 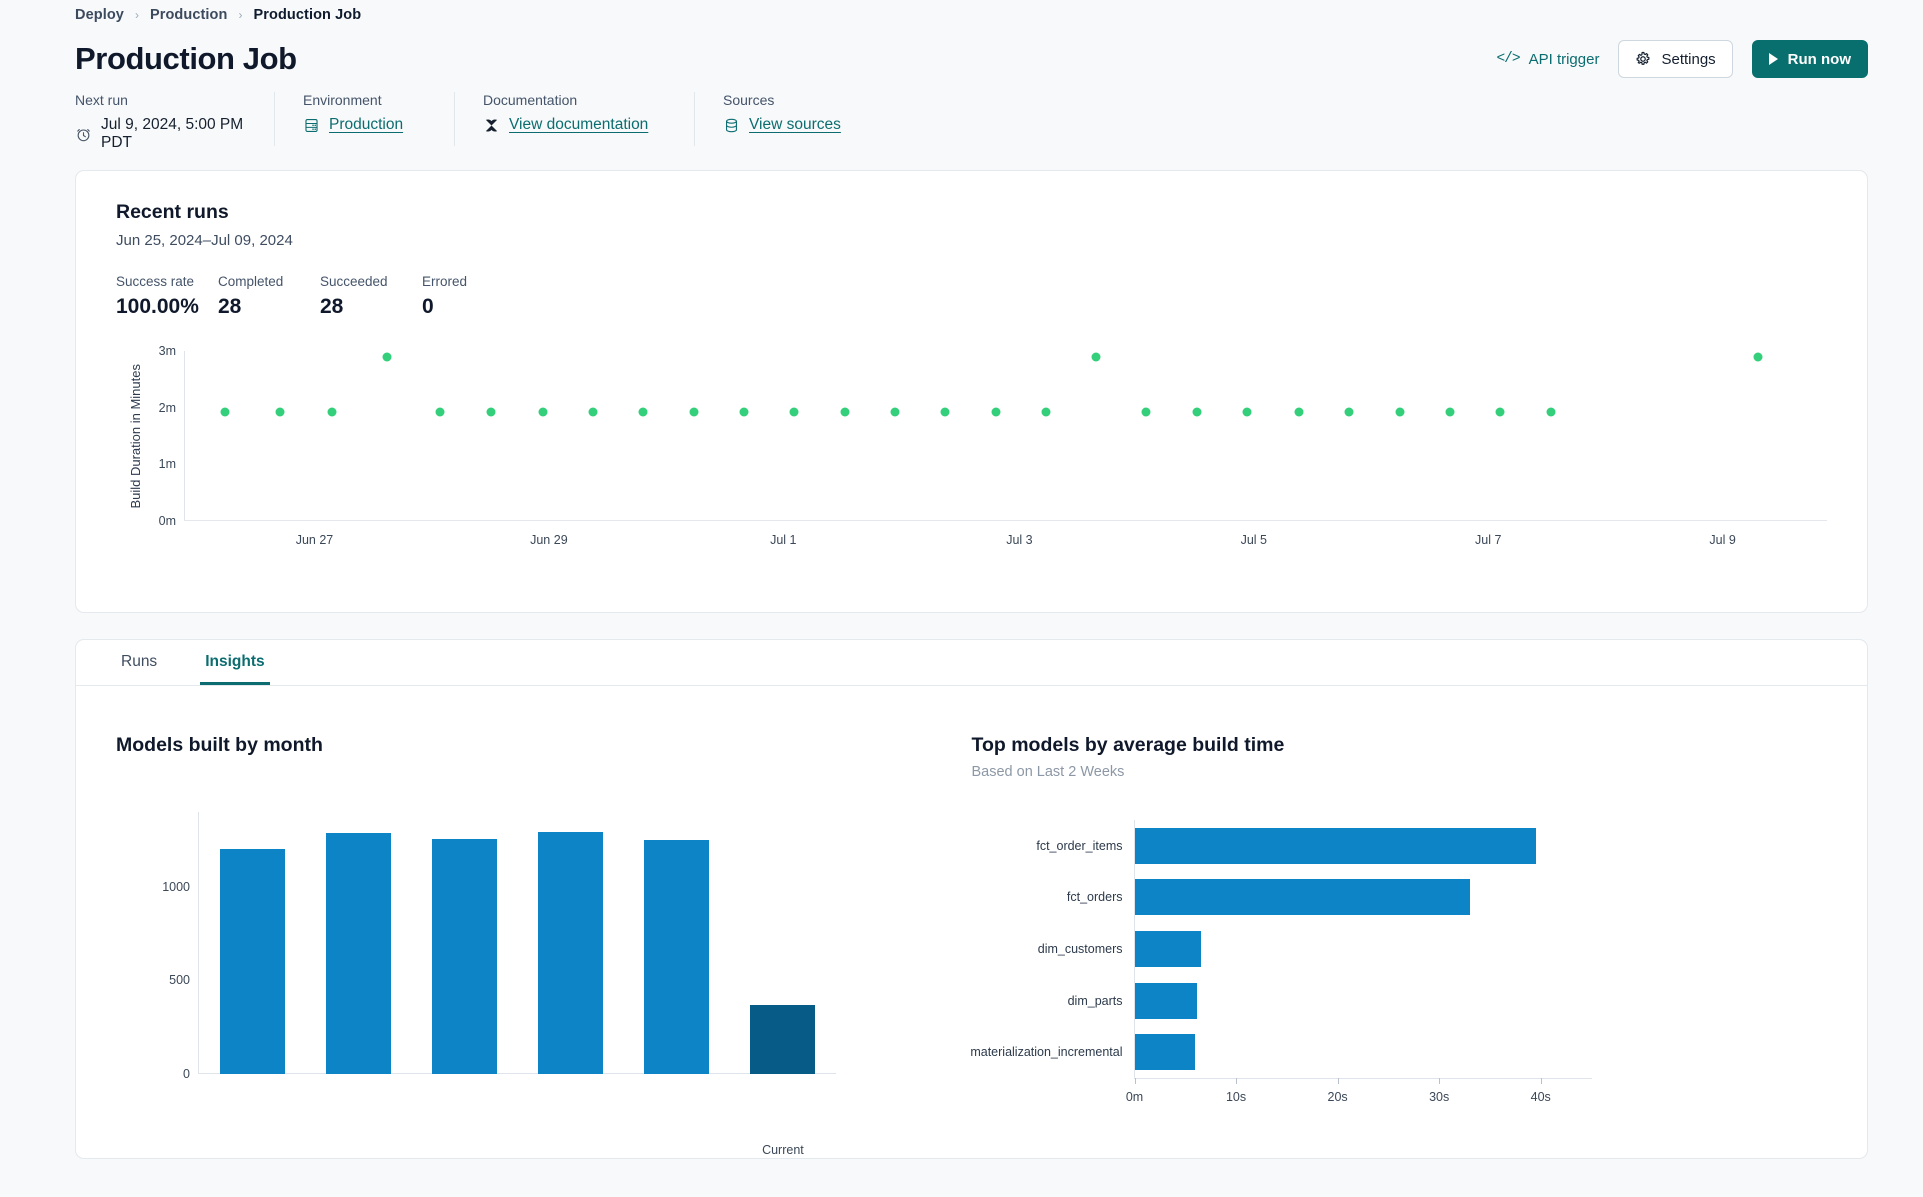 What do you see at coordinates (354, 281) in the screenshot?
I see `stat-label: Succeeded` at bounding box center [354, 281].